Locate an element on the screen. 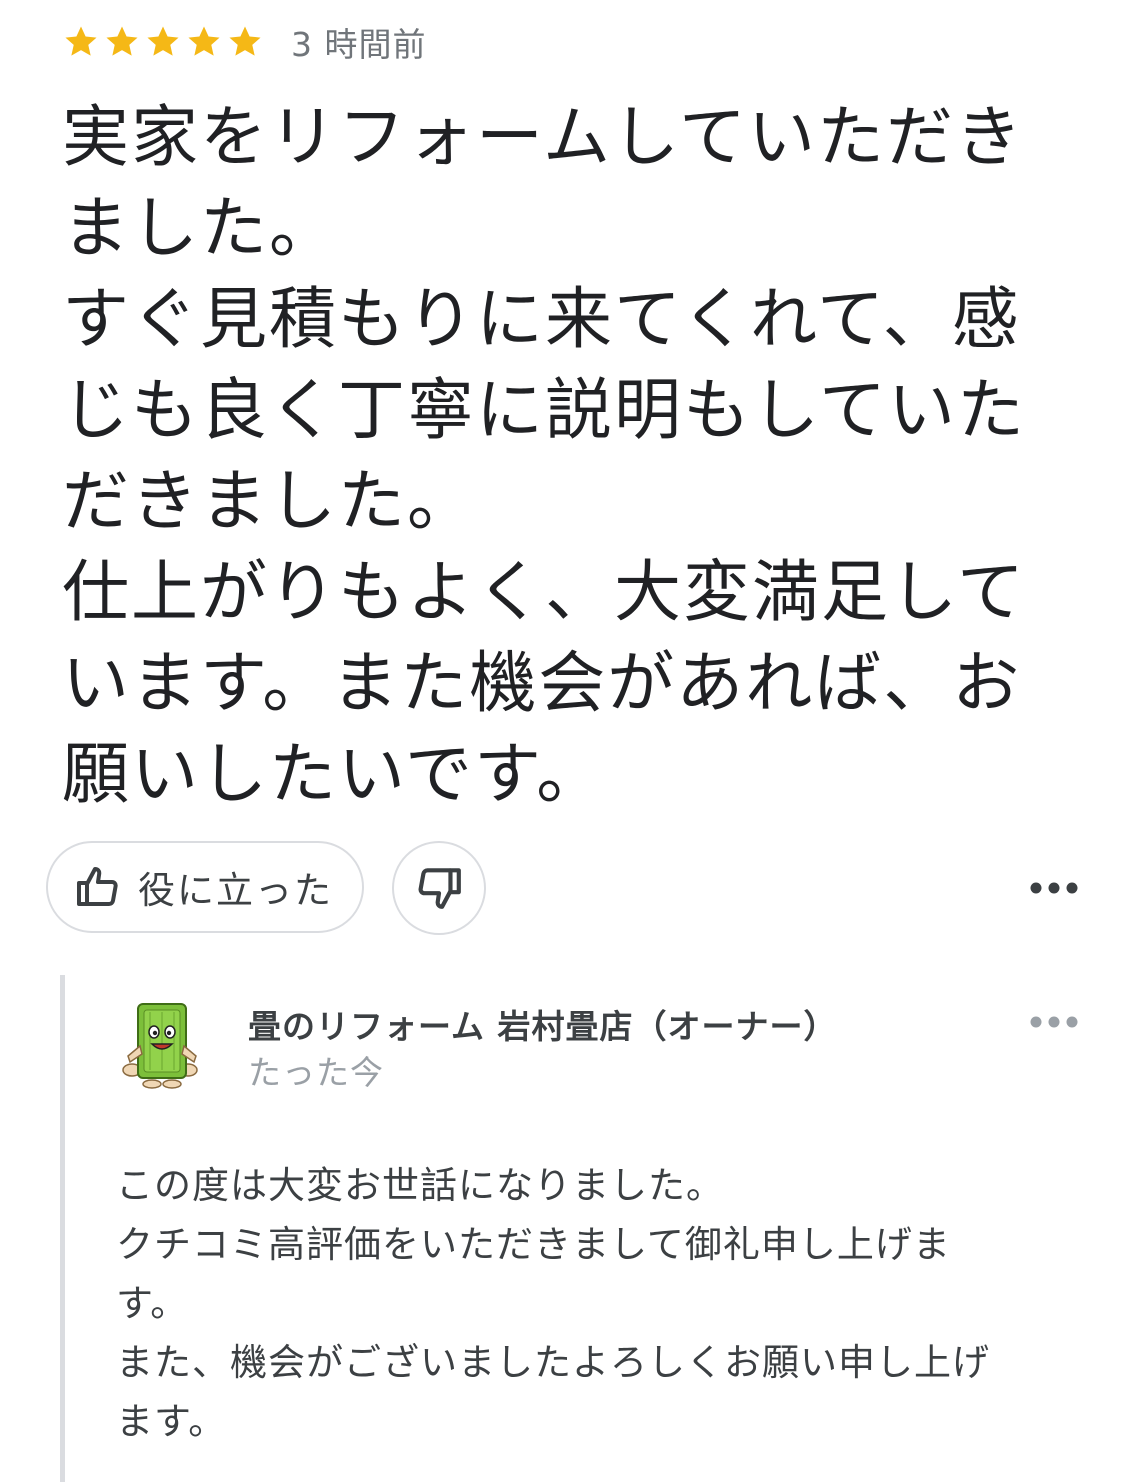 The height and width of the screenshot is (1482, 1125). review-text-line: 仕上がりもよく、大変満足して is located at coordinates (544, 592).